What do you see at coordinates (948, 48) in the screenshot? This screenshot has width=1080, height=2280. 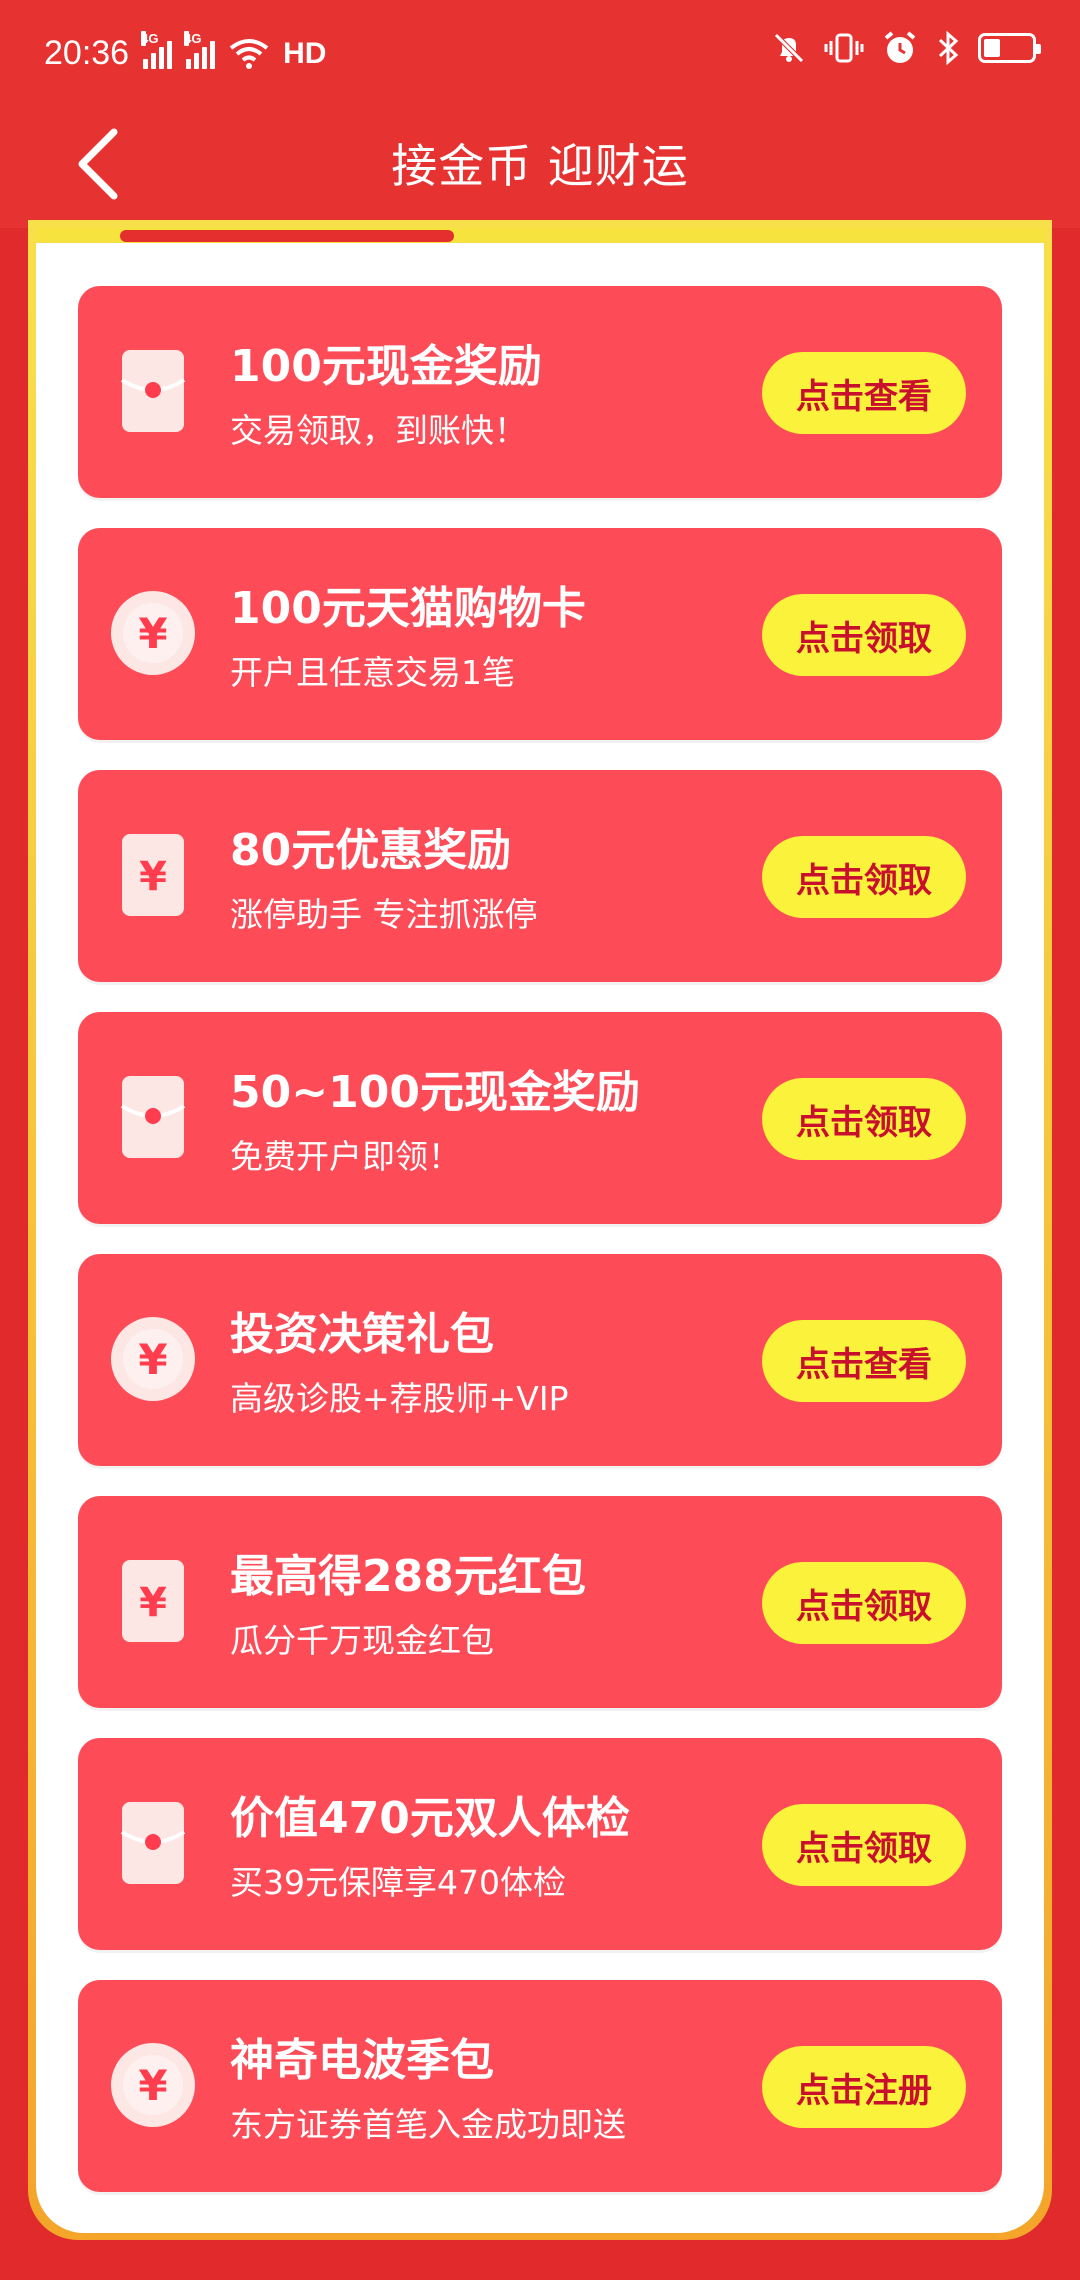 I see `bluetooth-icon` at bounding box center [948, 48].